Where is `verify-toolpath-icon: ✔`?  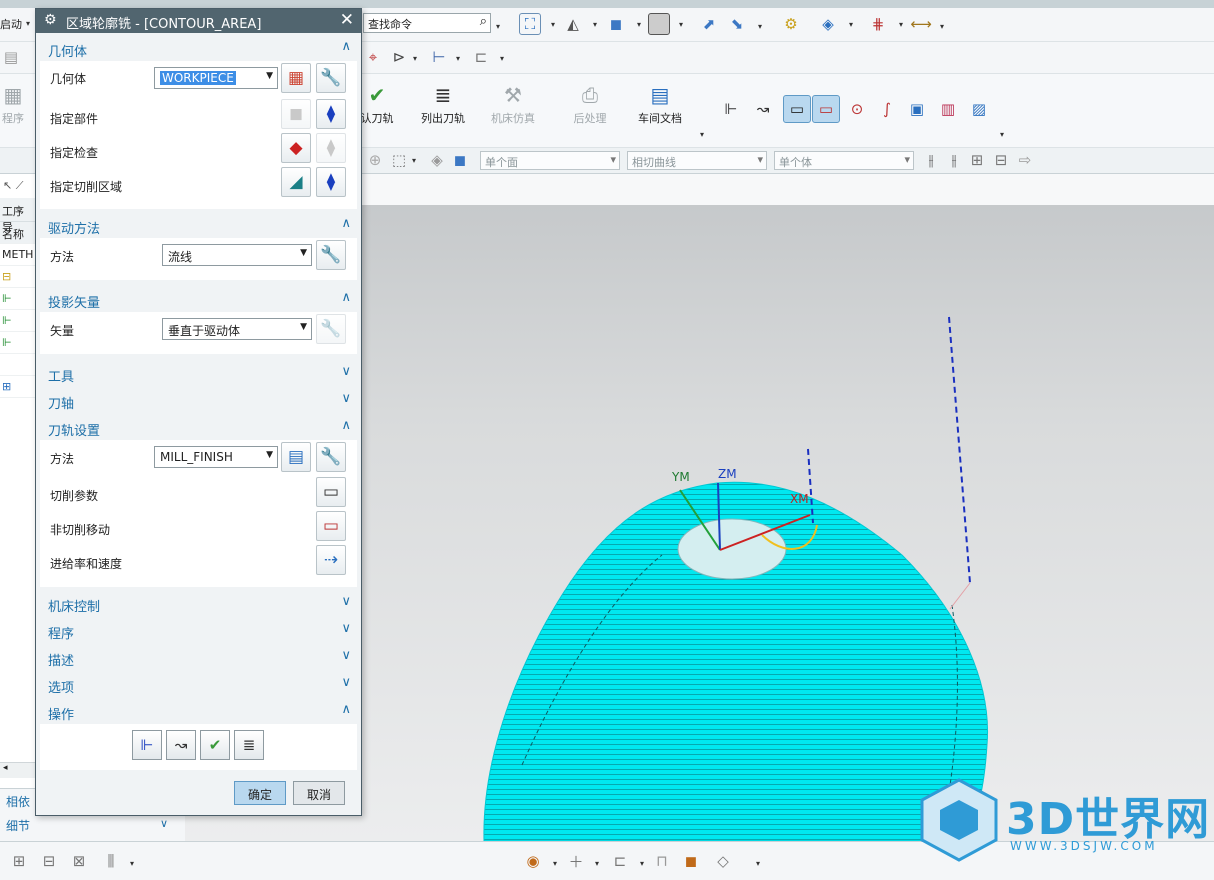
verify-toolpath-icon: ✔ is located at coordinates (215, 745).